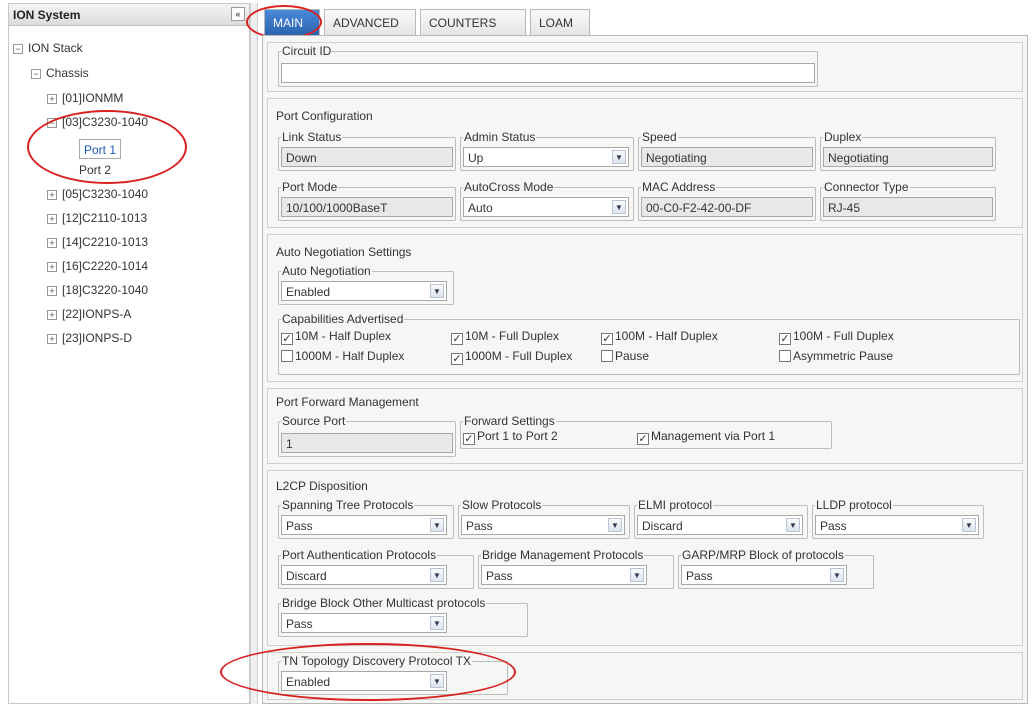 The image size is (1034, 704). Describe the element at coordinates (299, 526) in the screenshot. I see `stp-value: Pass` at that location.